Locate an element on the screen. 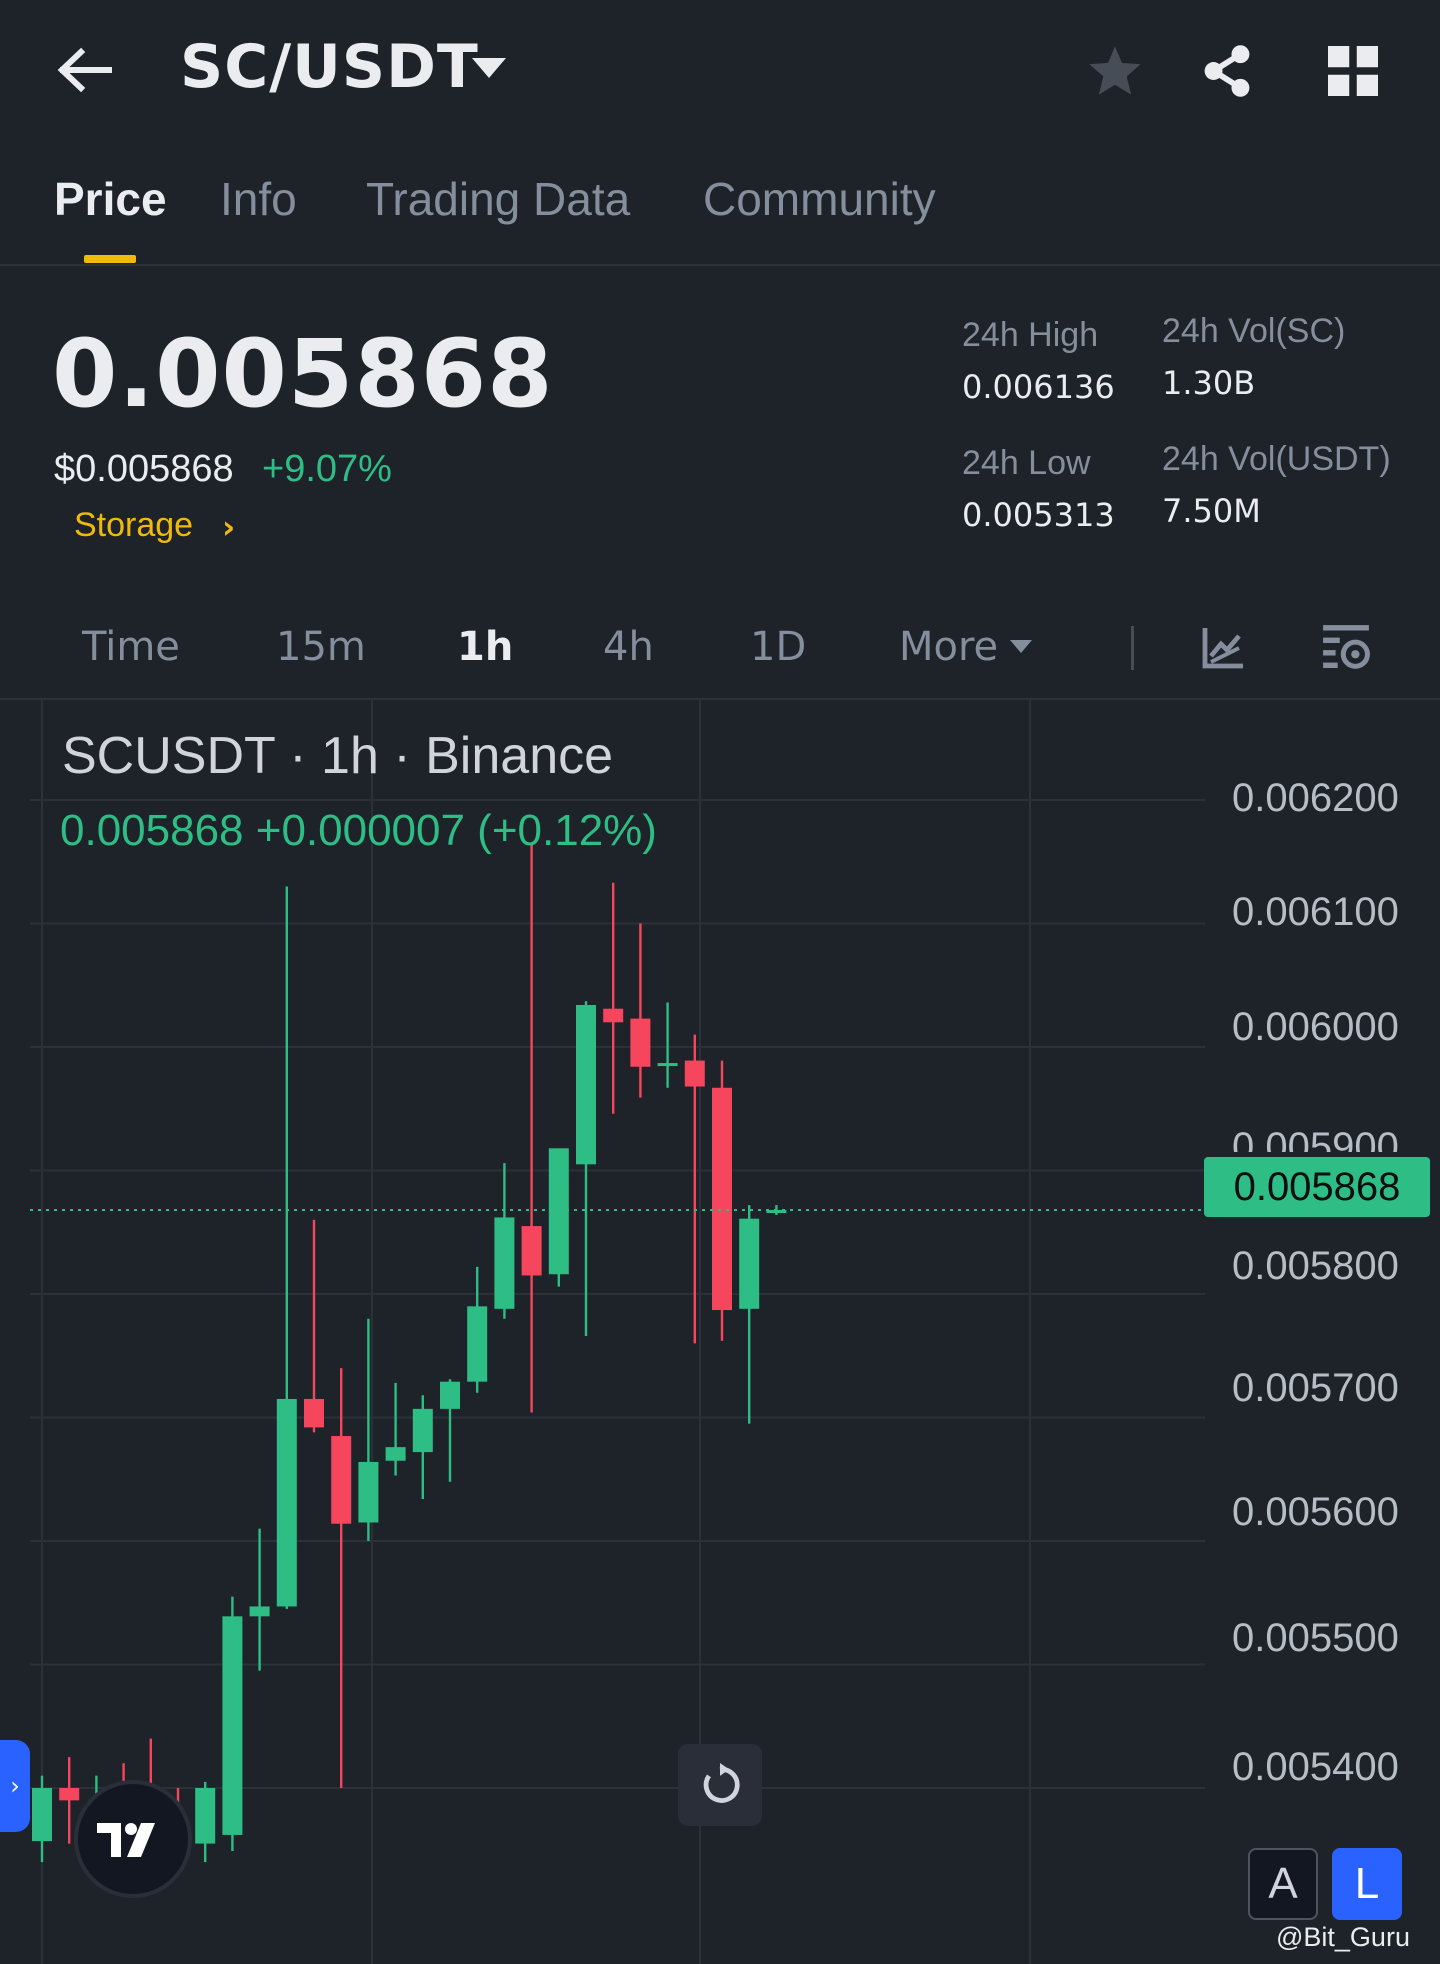 This screenshot has height=1964, width=1440. tab-info: Info is located at coordinates (258, 199).